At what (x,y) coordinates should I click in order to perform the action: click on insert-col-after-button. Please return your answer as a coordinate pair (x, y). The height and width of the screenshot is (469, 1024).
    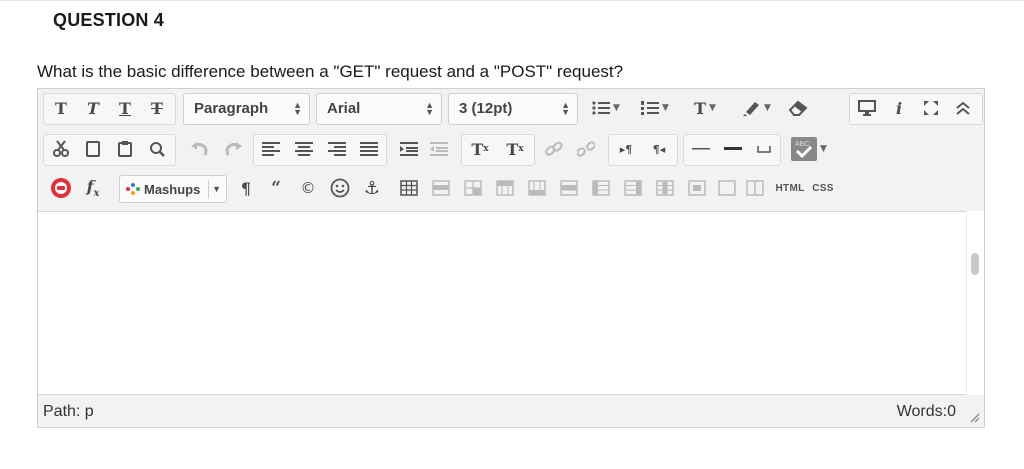
    Looking at the image, I should click on (633, 188).